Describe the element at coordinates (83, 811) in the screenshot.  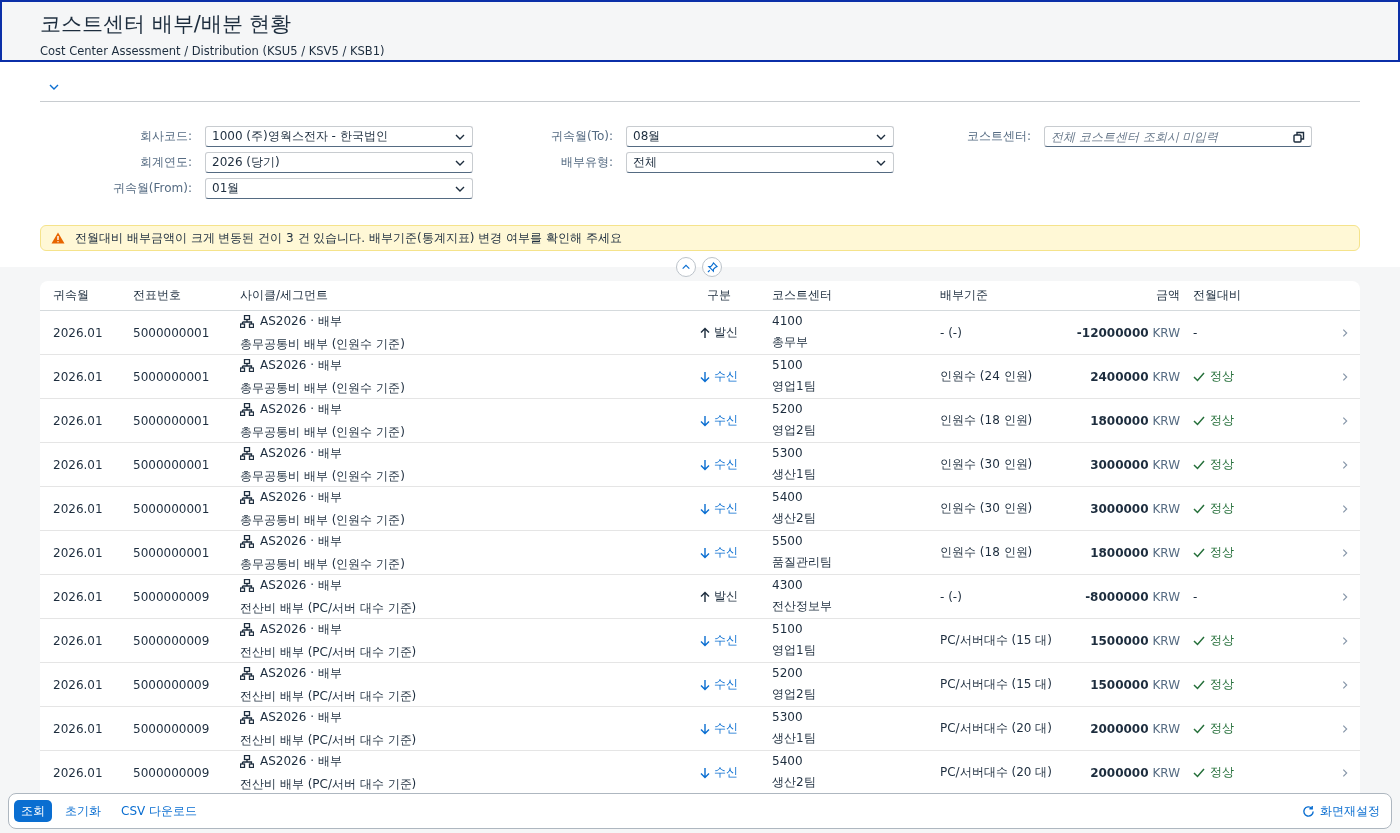
I see `toolbar-button: 초기화` at that location.